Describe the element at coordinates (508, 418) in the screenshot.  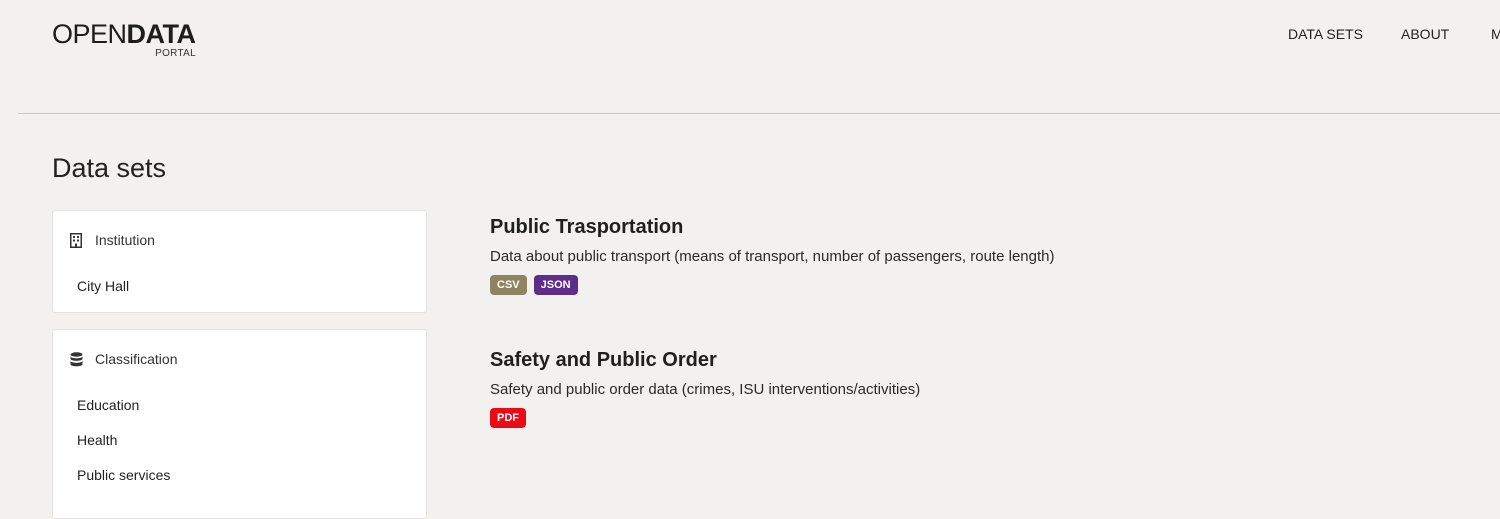
I see `format-badge-pdf: PDF` at that location.